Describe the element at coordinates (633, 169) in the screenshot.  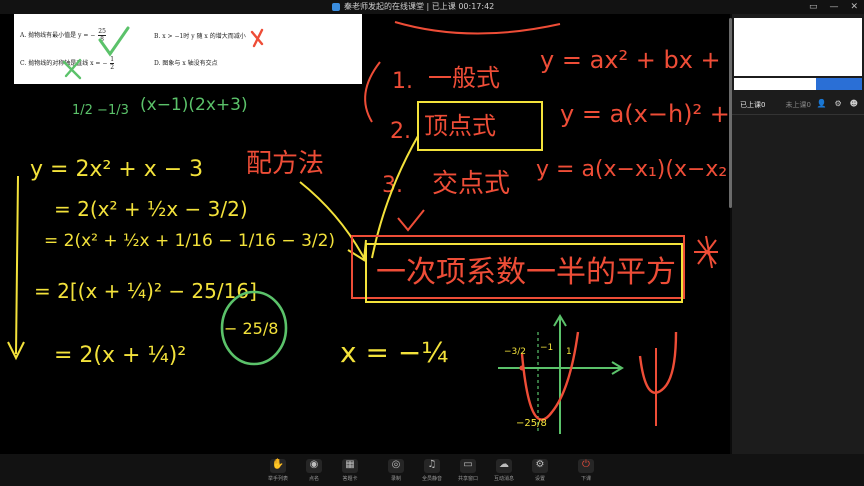
I see `form-3-eq: y = a(x−x₁)(x−x₂)` at that location.